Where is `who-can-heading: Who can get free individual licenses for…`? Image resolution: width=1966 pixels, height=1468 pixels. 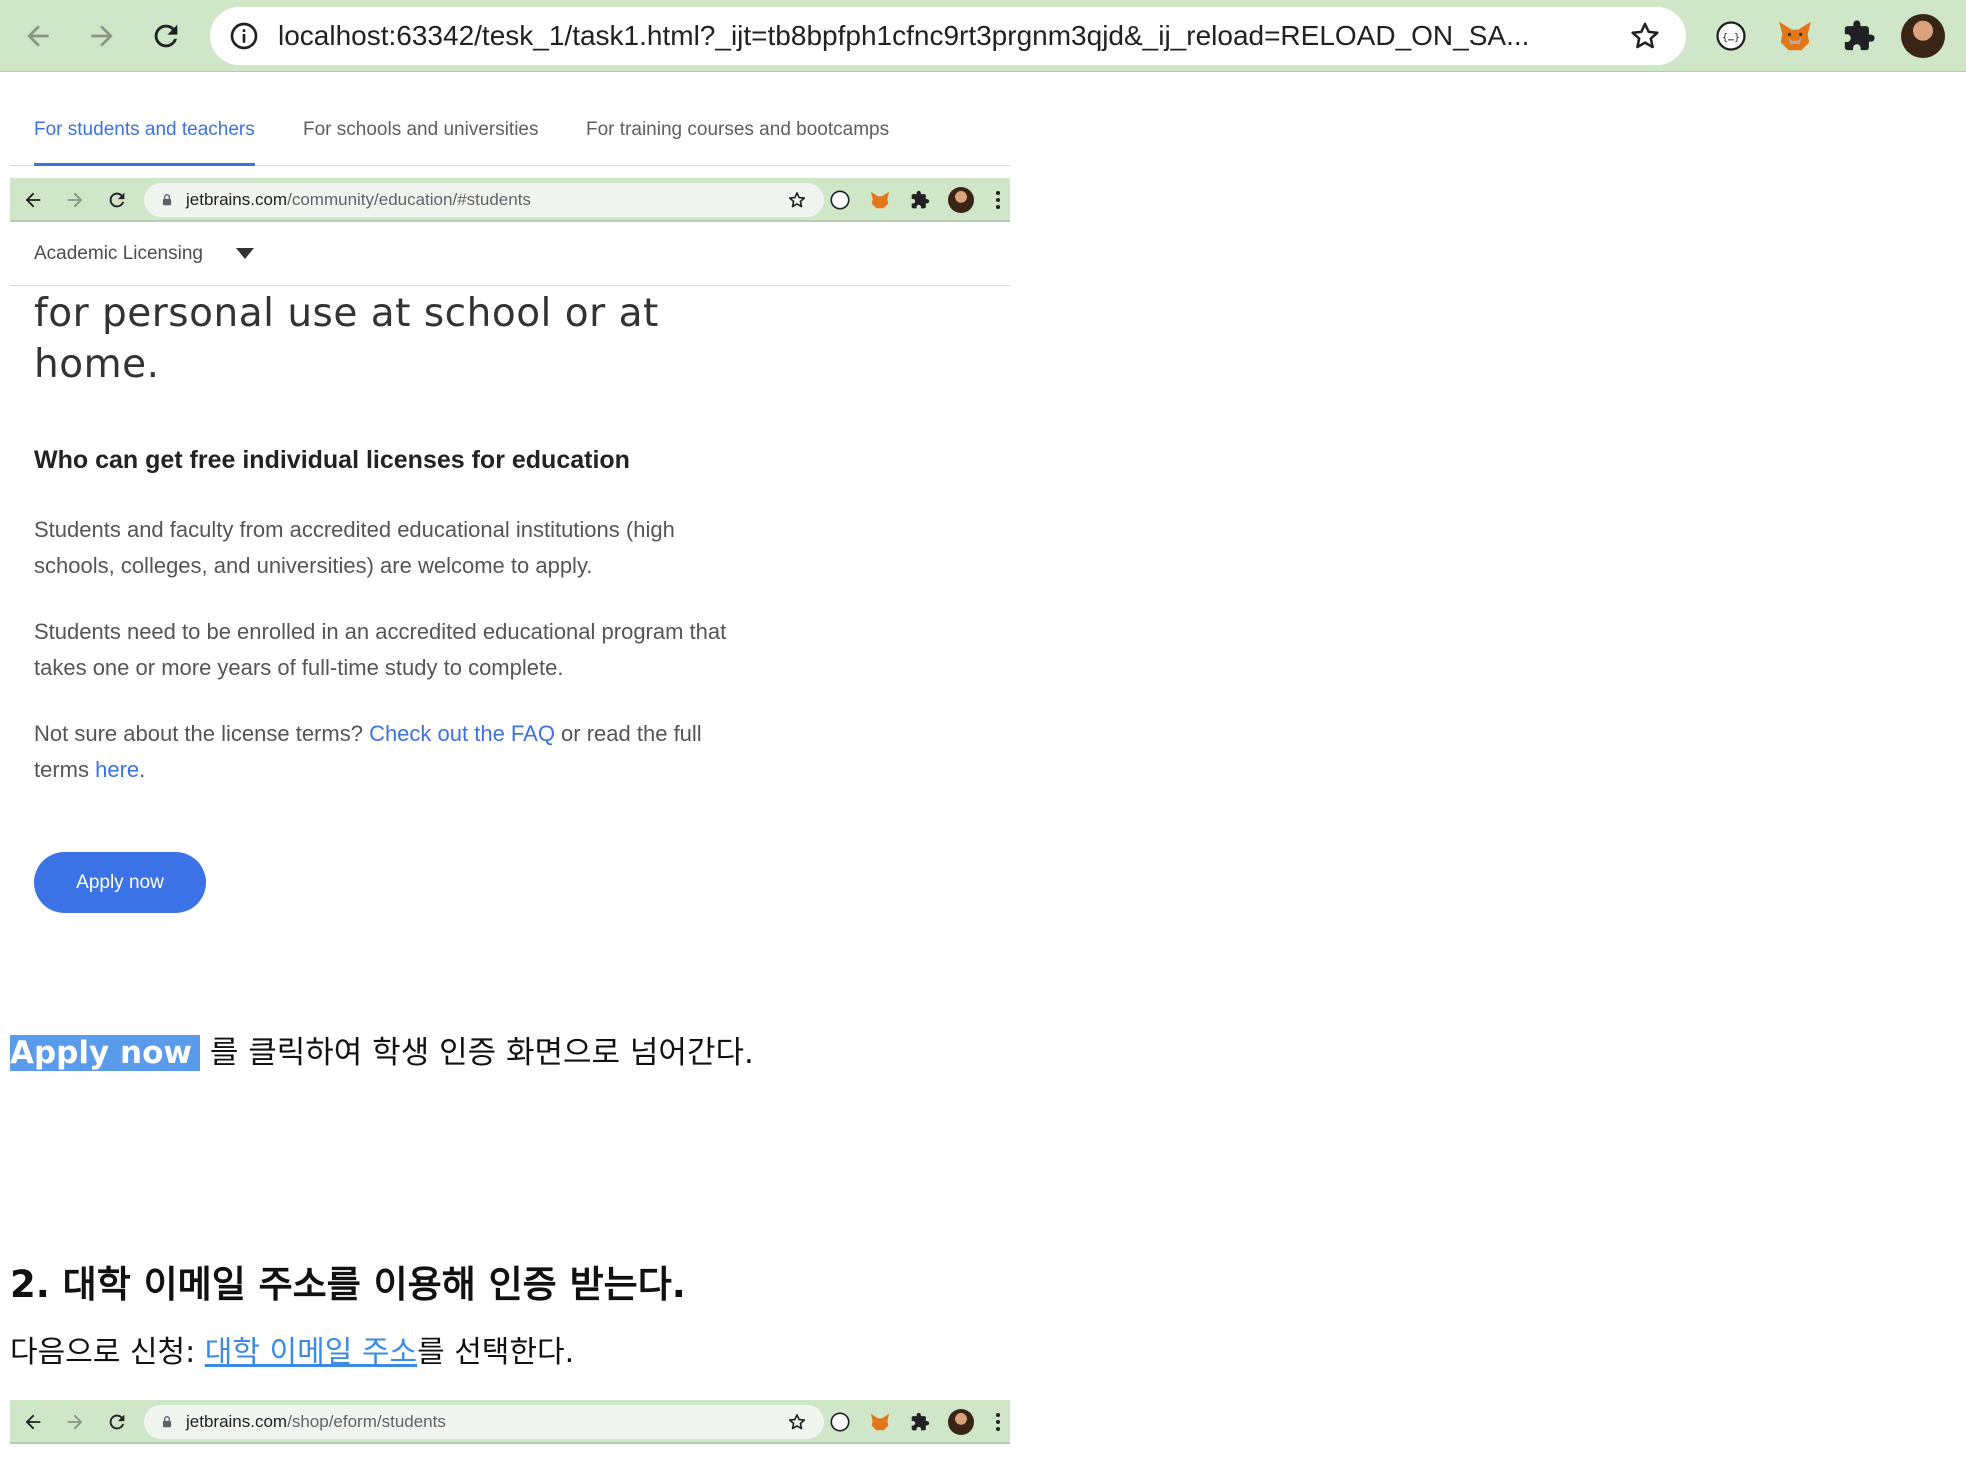
who-can-heading: Who can get free individual licenses for… is located at coordinates (332, 460).